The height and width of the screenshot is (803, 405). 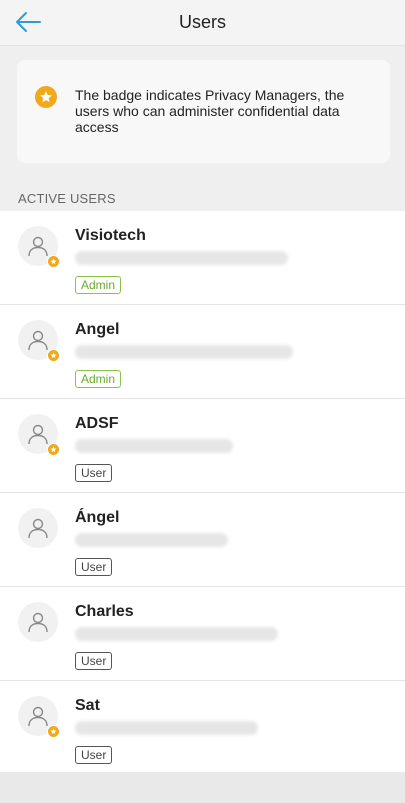 I want to click on user-name: Visiotech, so click(x=110, y=235).